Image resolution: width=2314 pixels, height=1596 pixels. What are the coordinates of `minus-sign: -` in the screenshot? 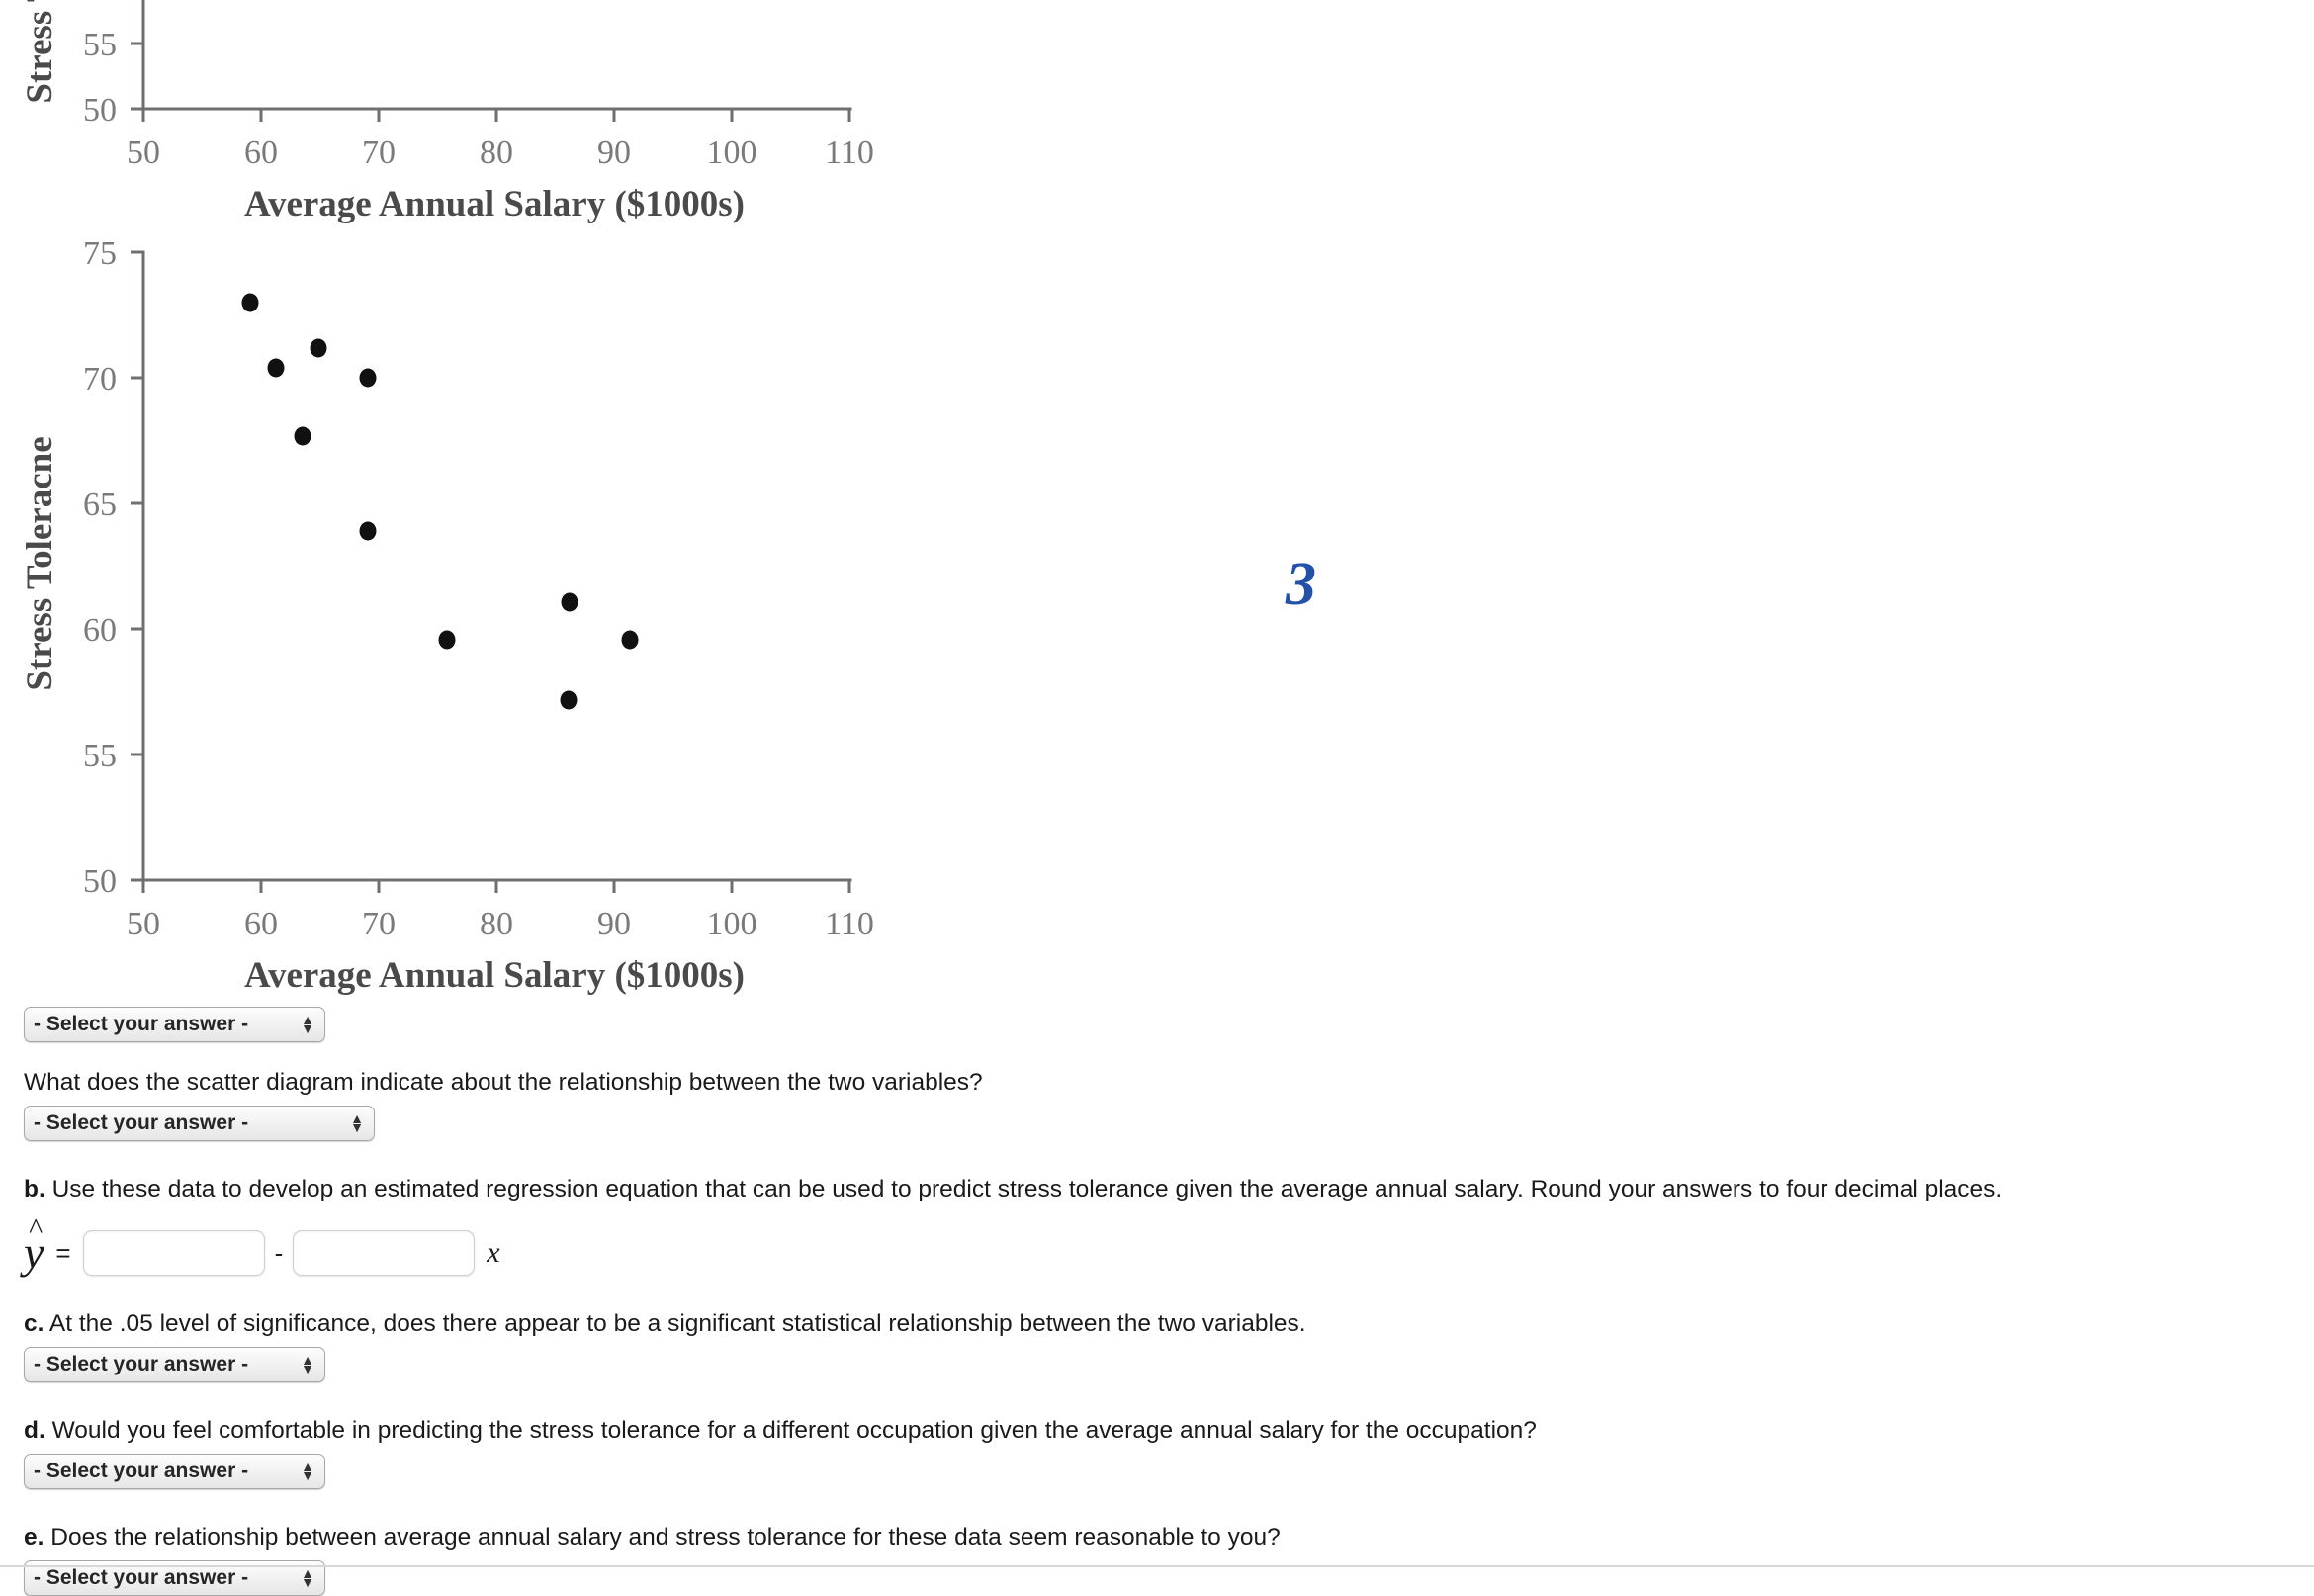 It's located at (279, 1252).